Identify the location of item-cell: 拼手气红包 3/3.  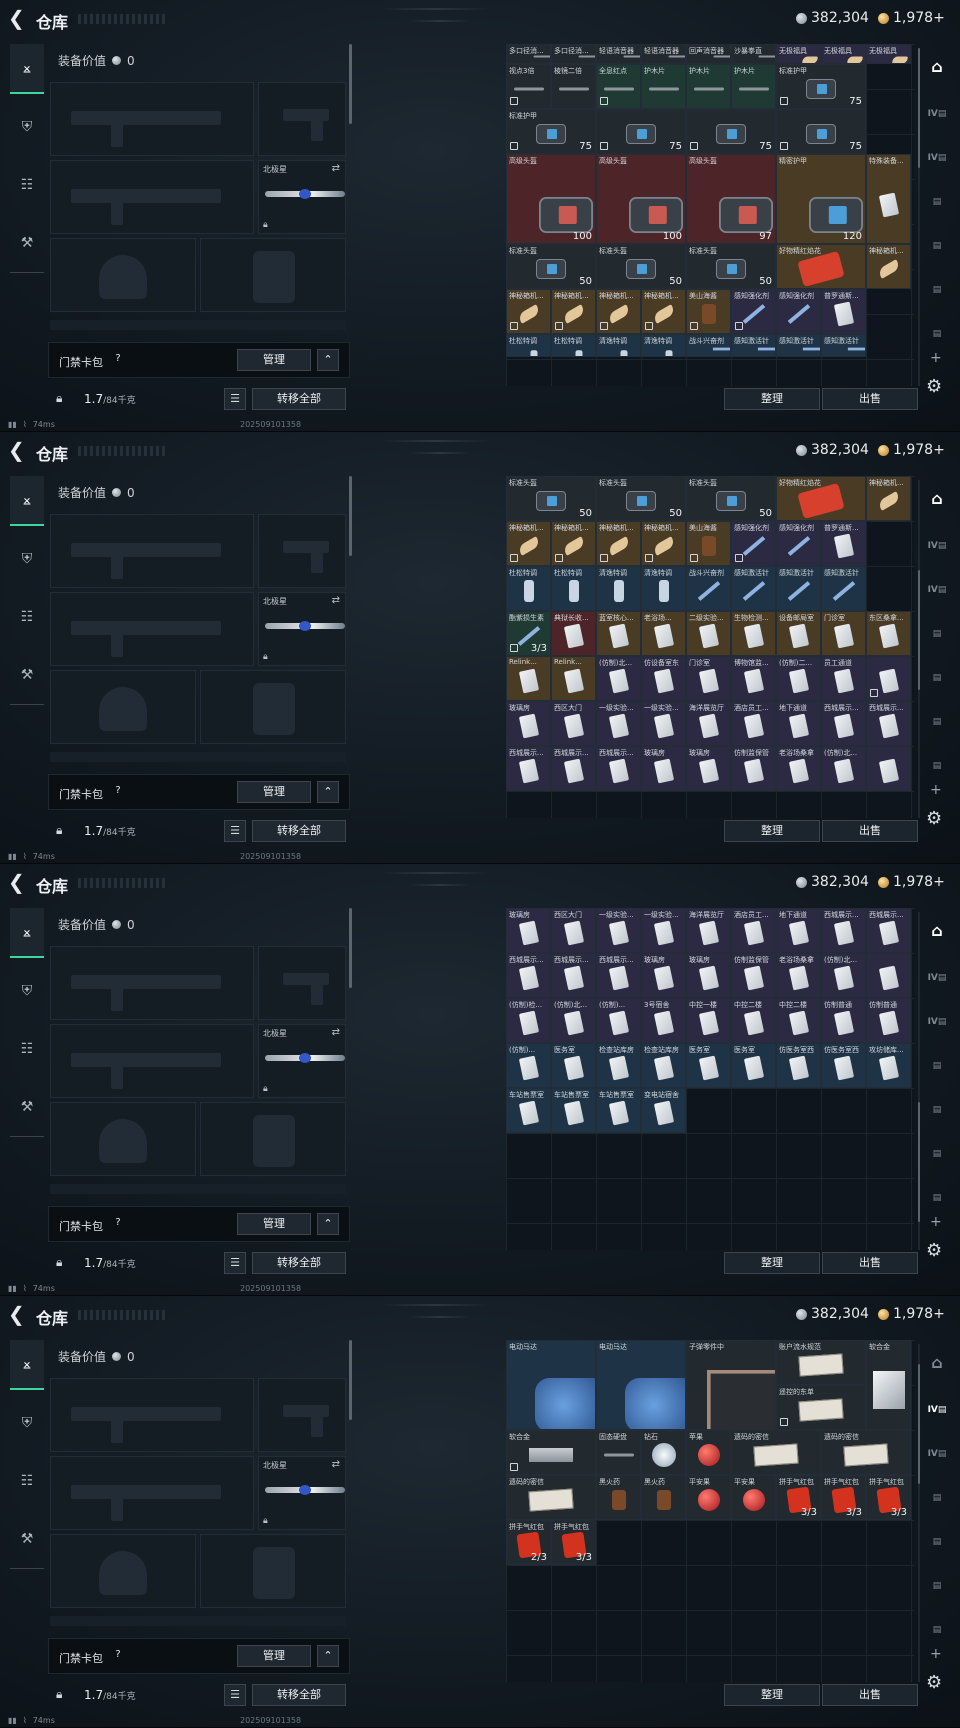
(573, 1542).